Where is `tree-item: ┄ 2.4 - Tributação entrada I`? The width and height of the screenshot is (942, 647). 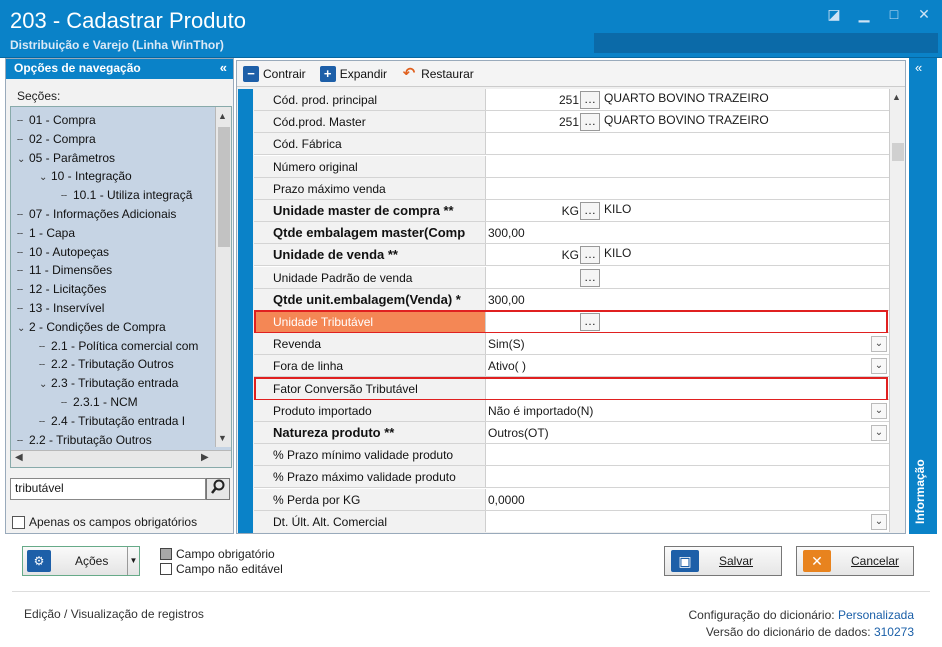
tree-item: ┄ 2.4 - Tributação entrada I is located at coordinates (112, 421).